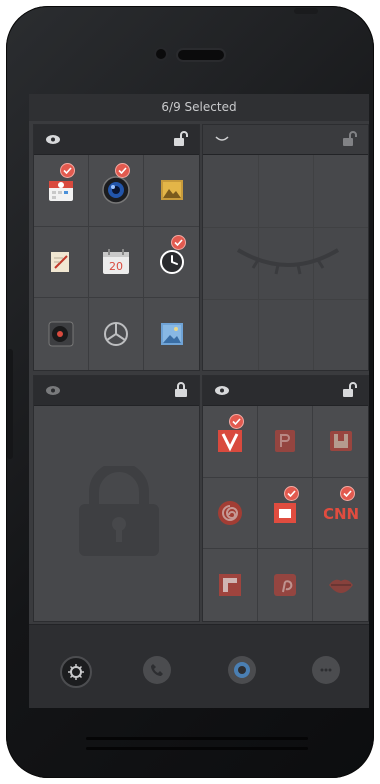 The height and width of the screenshot is (784, 380). I want to click on app-cell-clock, so click(171, 262).